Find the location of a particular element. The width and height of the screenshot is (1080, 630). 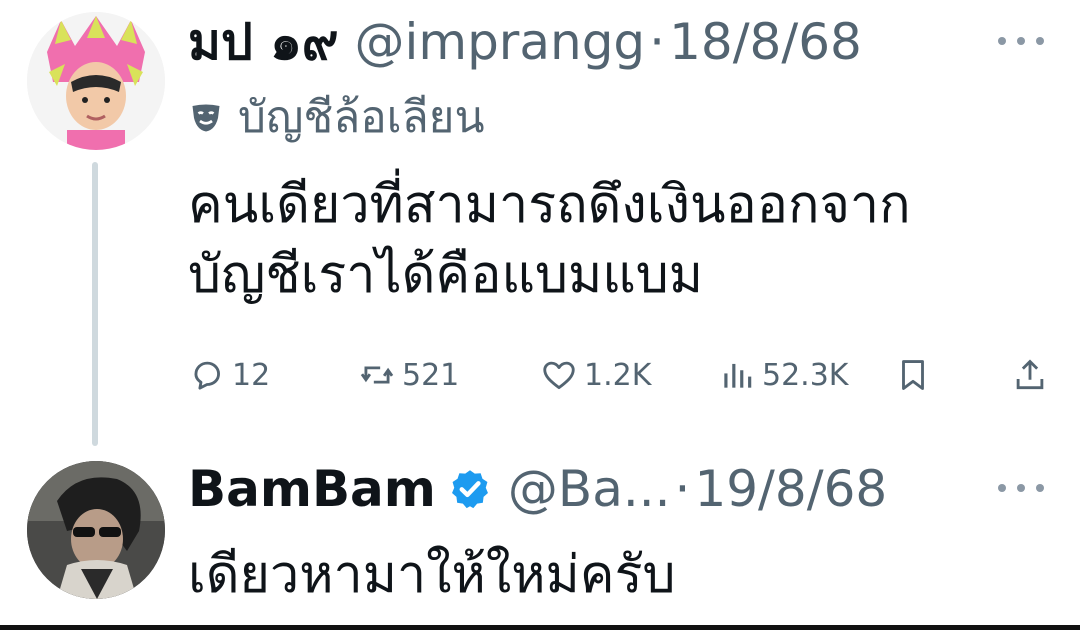

verified-badge-icon is located at coordinates (469, 489).